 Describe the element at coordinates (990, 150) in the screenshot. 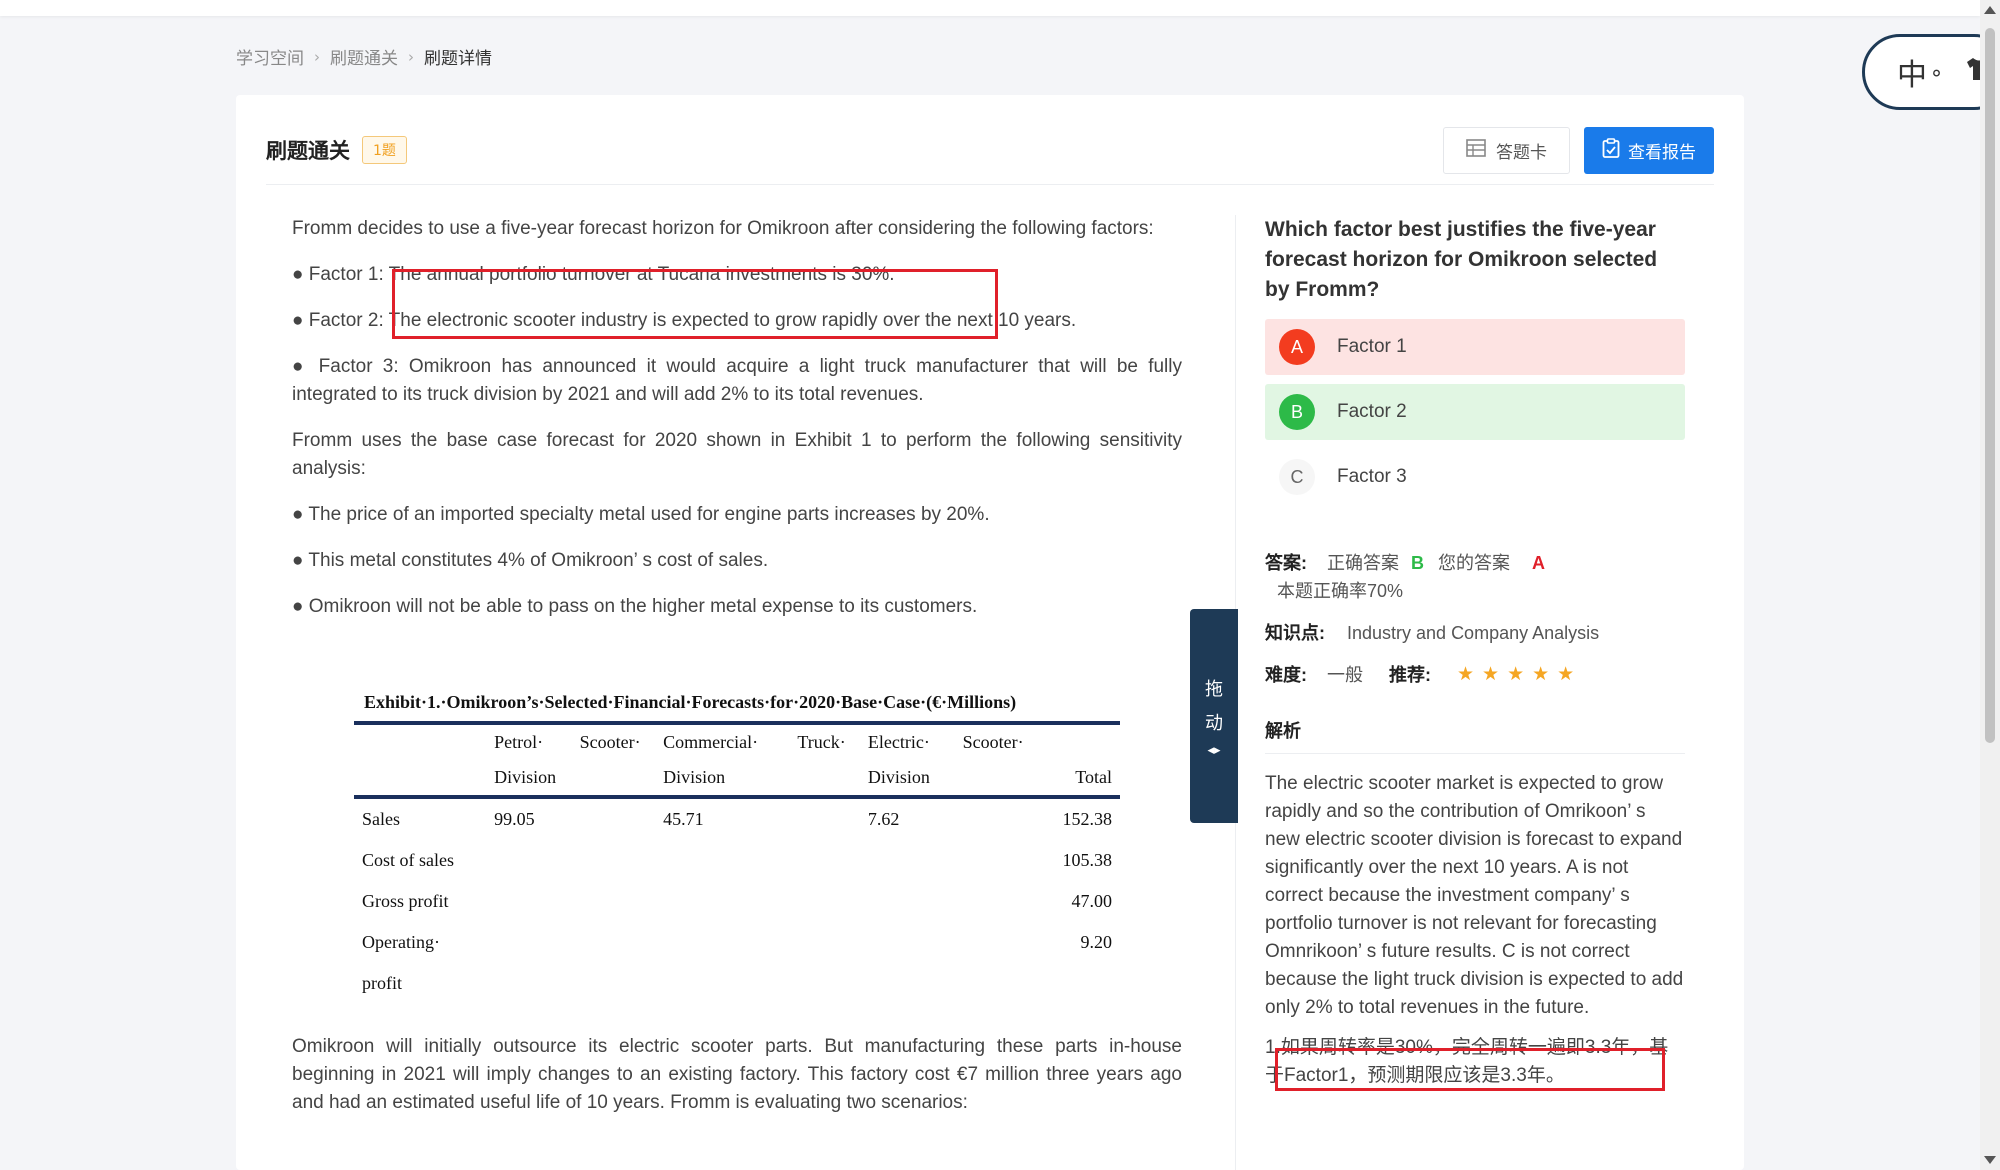

I see `card-header: 刷题通关 1题 答题卡 查看报告` at that location.